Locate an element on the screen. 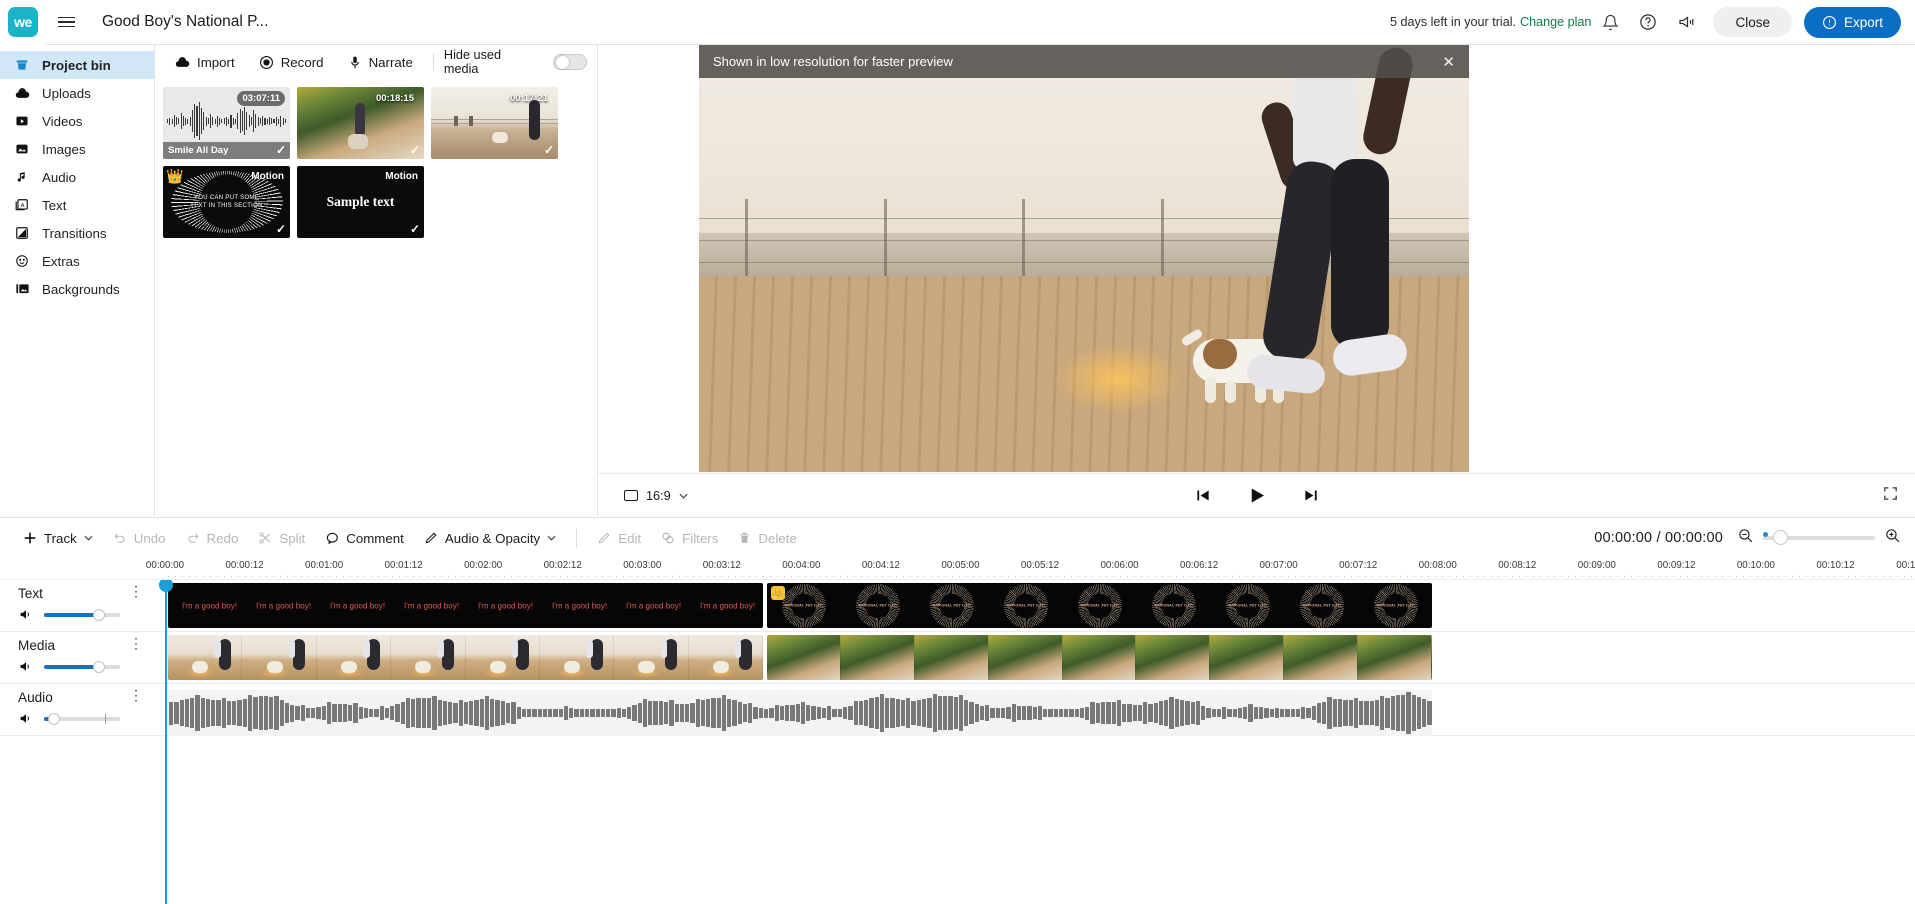  edit-label: Edit is located at coordinates (630, 538).